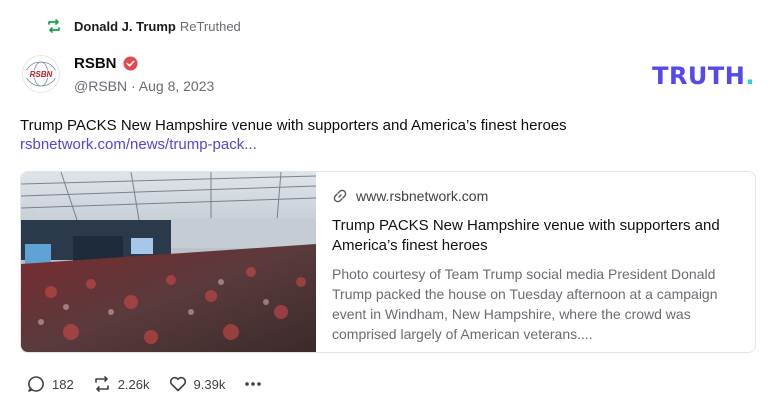 This screenshot has width=777, height=415. What do you see at coordinates (210, 26) in the screenshot?
I see `retruth-label: ReTruthed` at bounding box center [210, 26].